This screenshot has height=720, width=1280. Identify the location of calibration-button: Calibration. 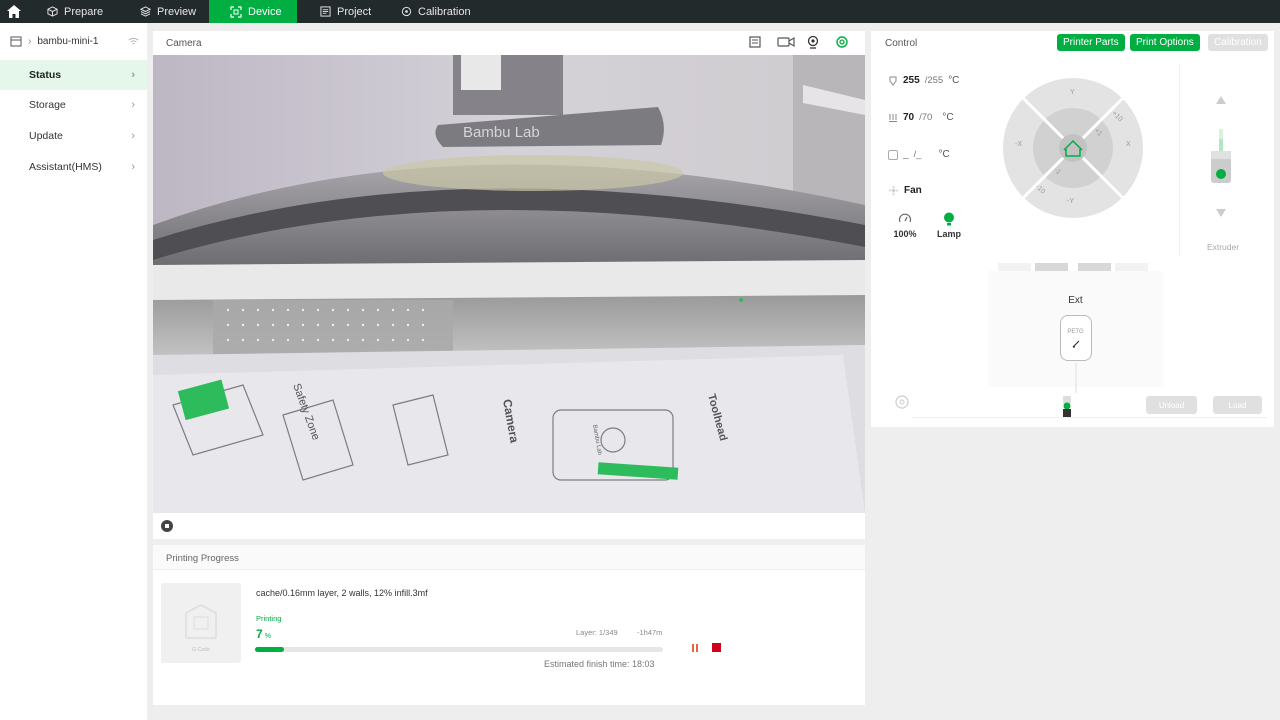
(1238, 42).